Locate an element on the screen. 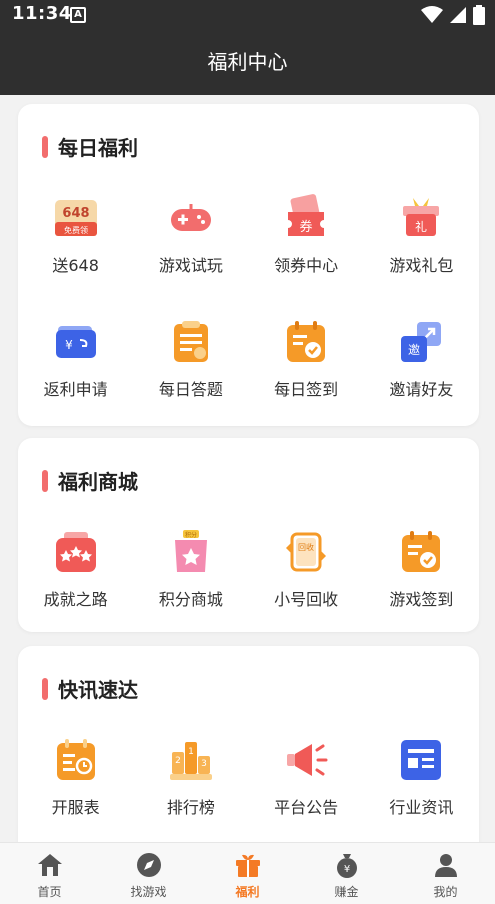  notification-a-icon: A is located at coordinates (78, 15).